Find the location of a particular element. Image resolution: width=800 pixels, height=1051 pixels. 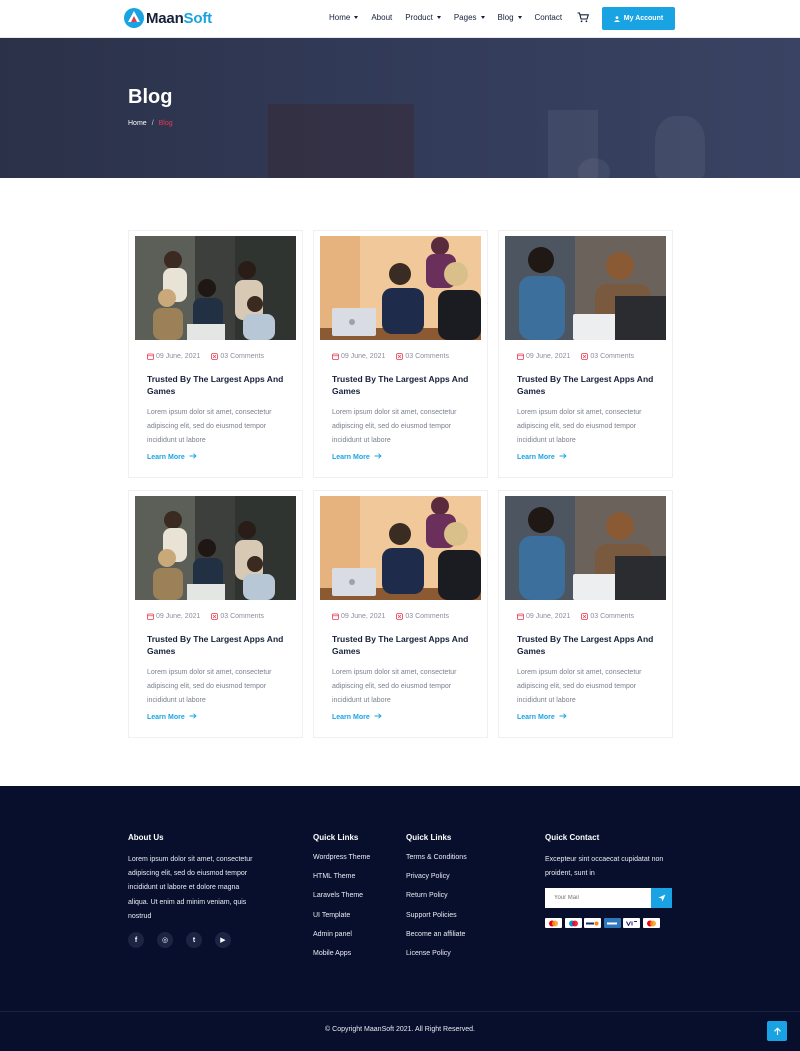

hero-background-shape is located at coordinates (680, 147).